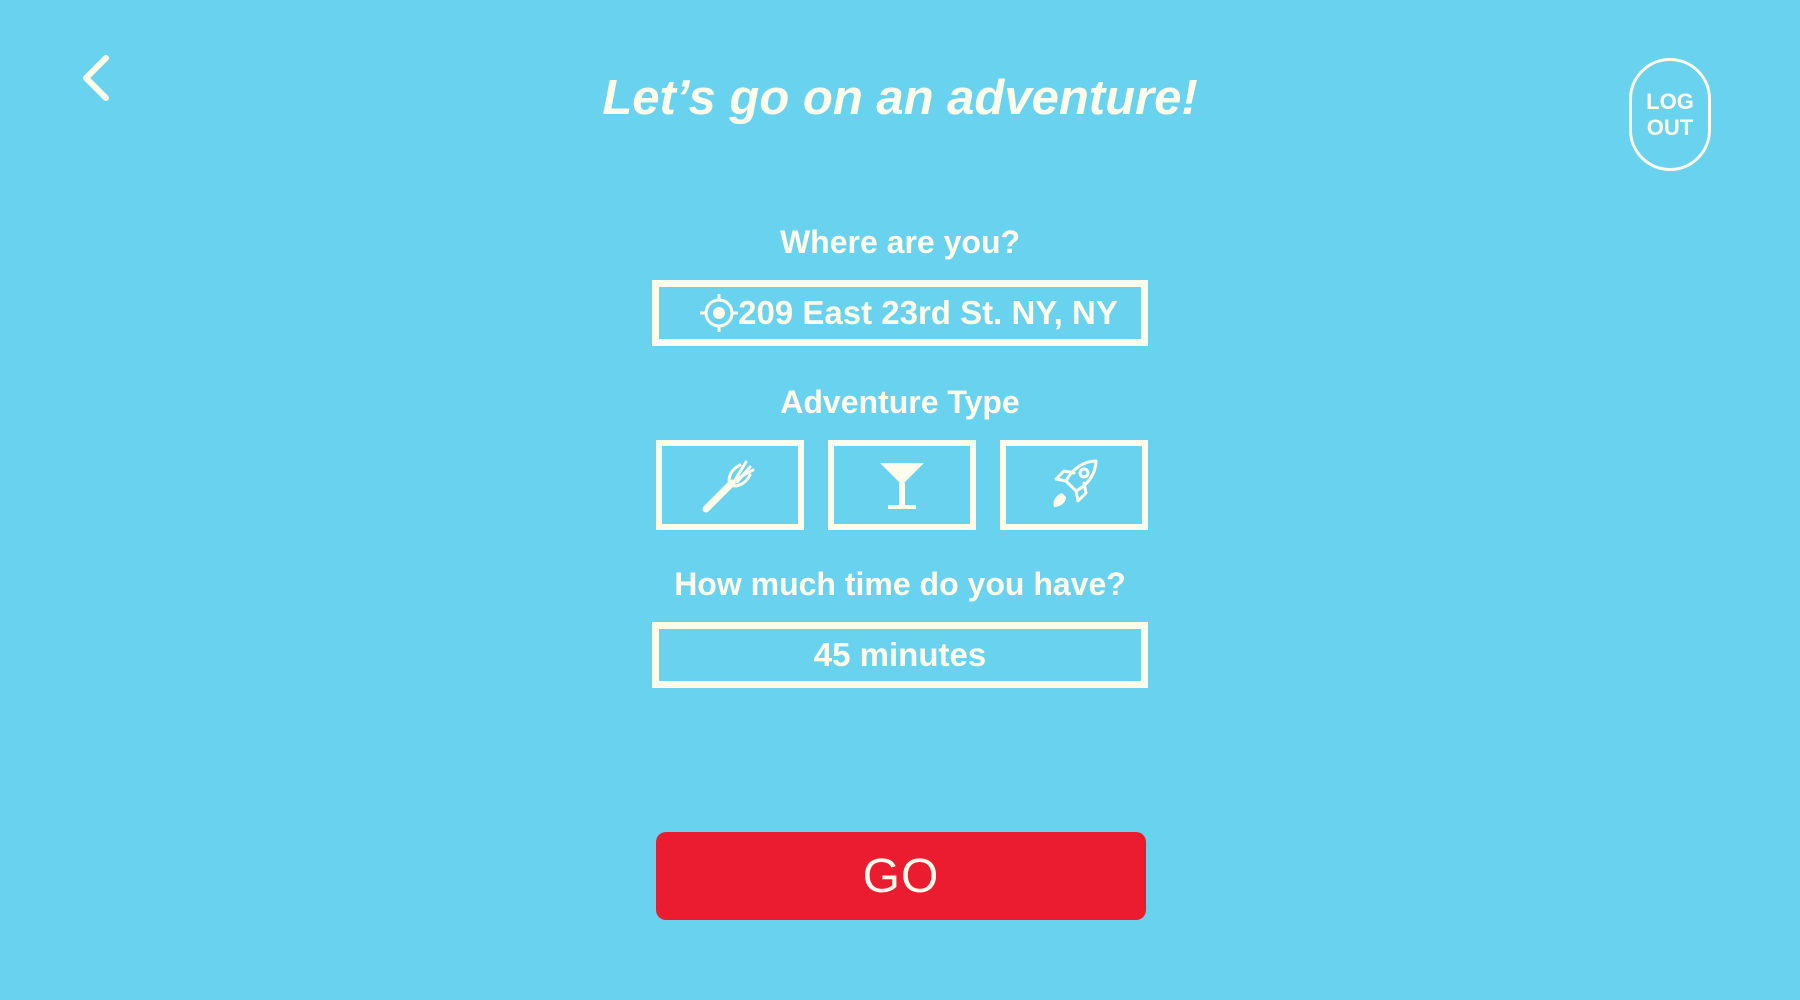 The height and width of the screenshot is (1000, 1800). Describe the element at coordinates (719, 313) in the screenshot. I see `crosshair-location-icon` at that location.